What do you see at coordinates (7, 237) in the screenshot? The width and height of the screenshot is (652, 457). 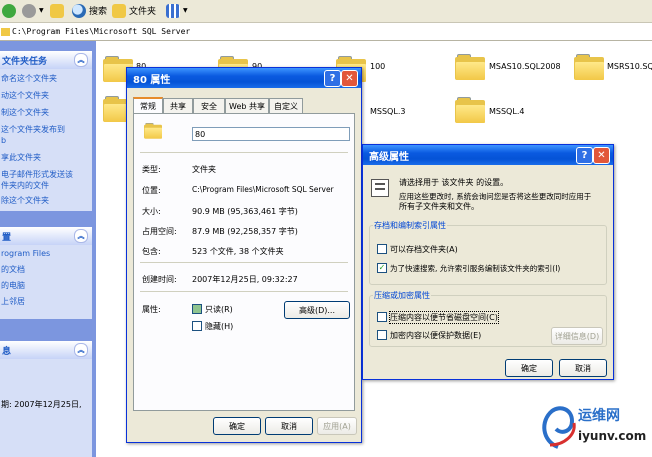 I see `other-places-title: 置` at bounding box center [7, 237].